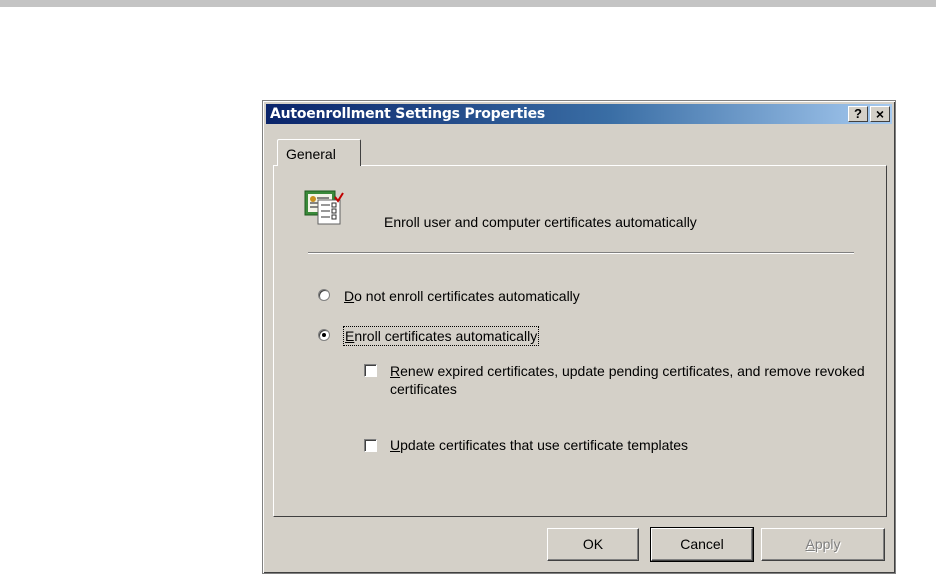  I want to click on tab-general-label: General, so click(311, 154).